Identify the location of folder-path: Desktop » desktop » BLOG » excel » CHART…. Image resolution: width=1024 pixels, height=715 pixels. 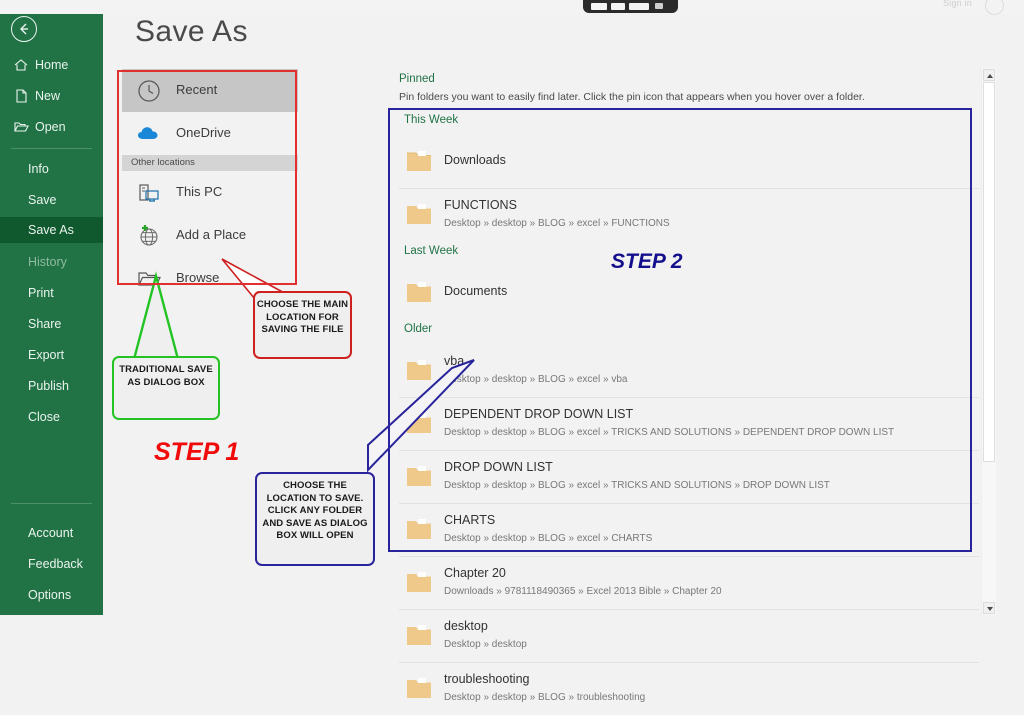
(548, 538).